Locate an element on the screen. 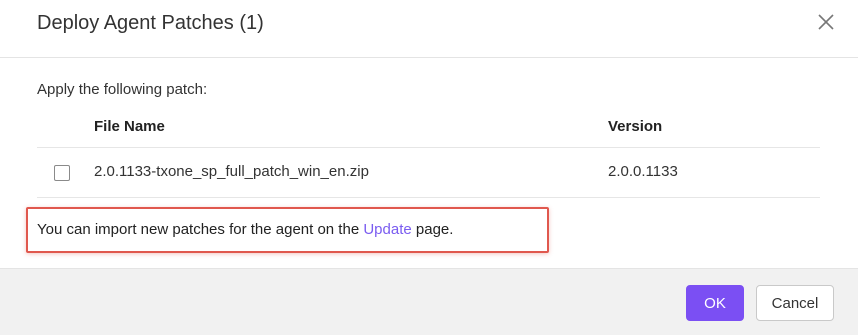 This screenshot has height=335, width=858. intro-text: Apply the following patch: is located at coordinates (122, 89).